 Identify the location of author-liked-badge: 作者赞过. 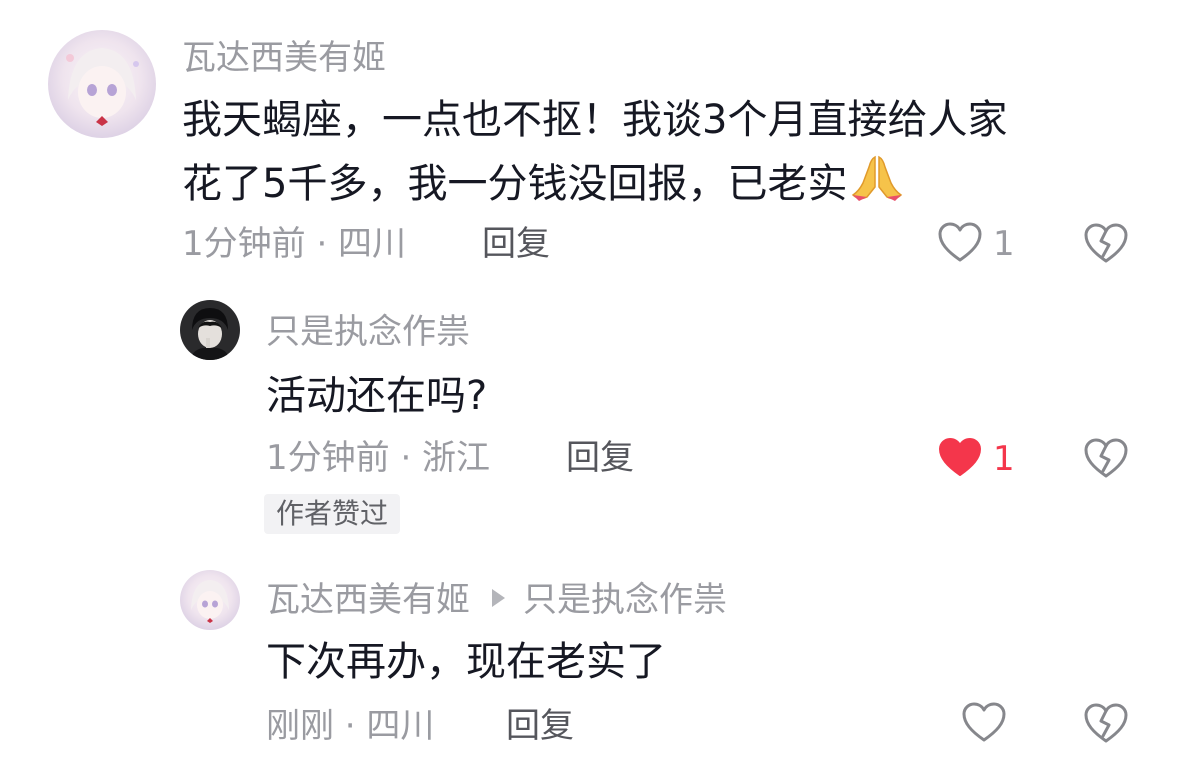
(332, 514).